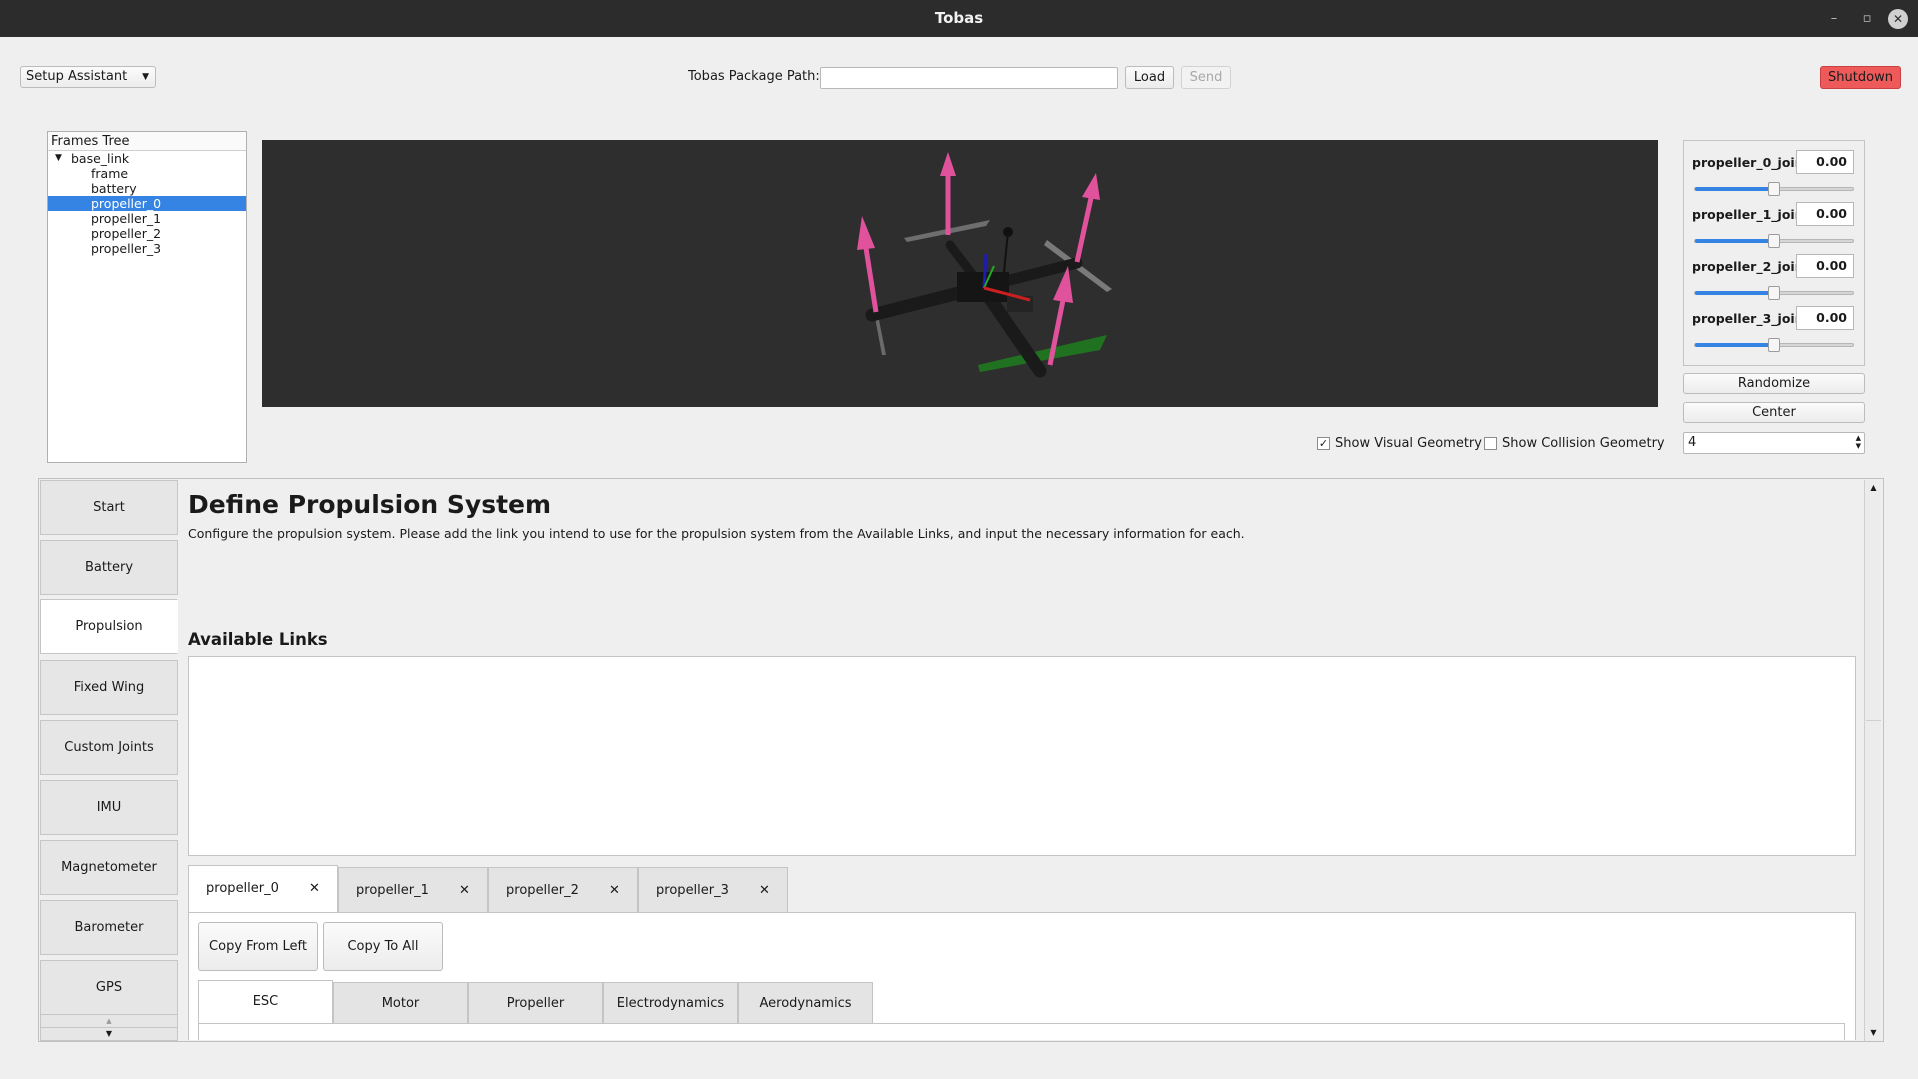 This screenshot has height=1079, width=1918. Describe the element at coordinates (114, 188) in the screenshot. I see `tree-item-label: battery` at that location.